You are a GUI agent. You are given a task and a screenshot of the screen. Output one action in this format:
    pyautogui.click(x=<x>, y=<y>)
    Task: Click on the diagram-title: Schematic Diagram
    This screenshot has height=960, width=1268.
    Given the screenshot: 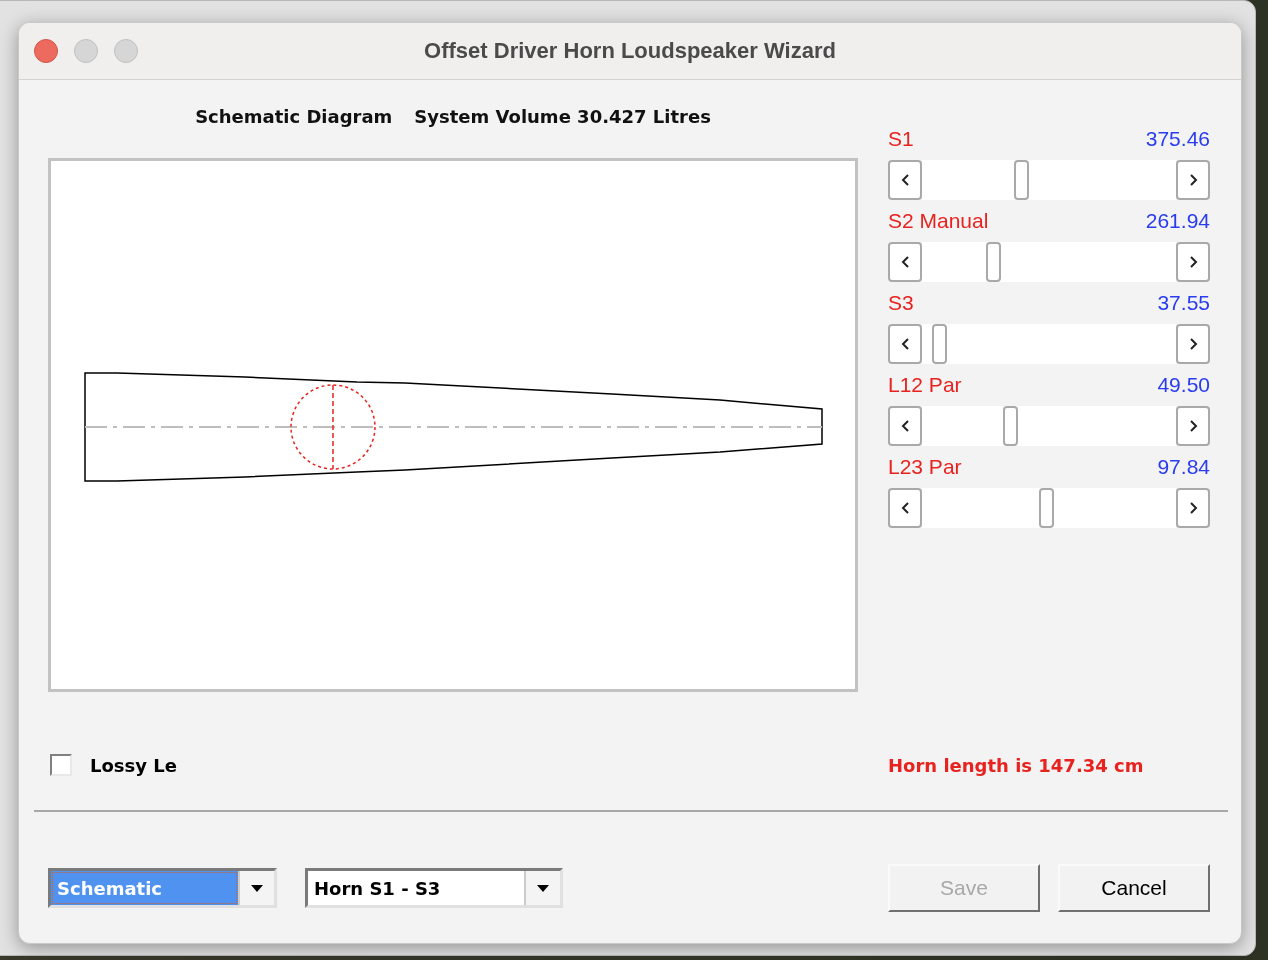 What is the action you would take?
    pyautogui.click(x=294, y=116)
    